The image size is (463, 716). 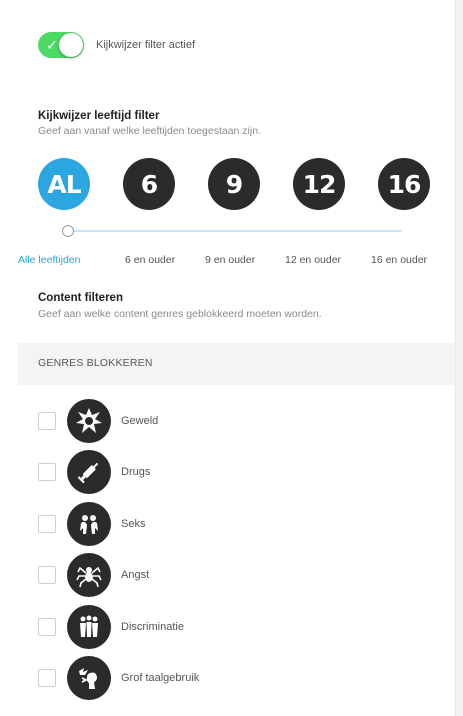 I want to click on filter-active-toggle: ✓, so click(x=61, y=45).